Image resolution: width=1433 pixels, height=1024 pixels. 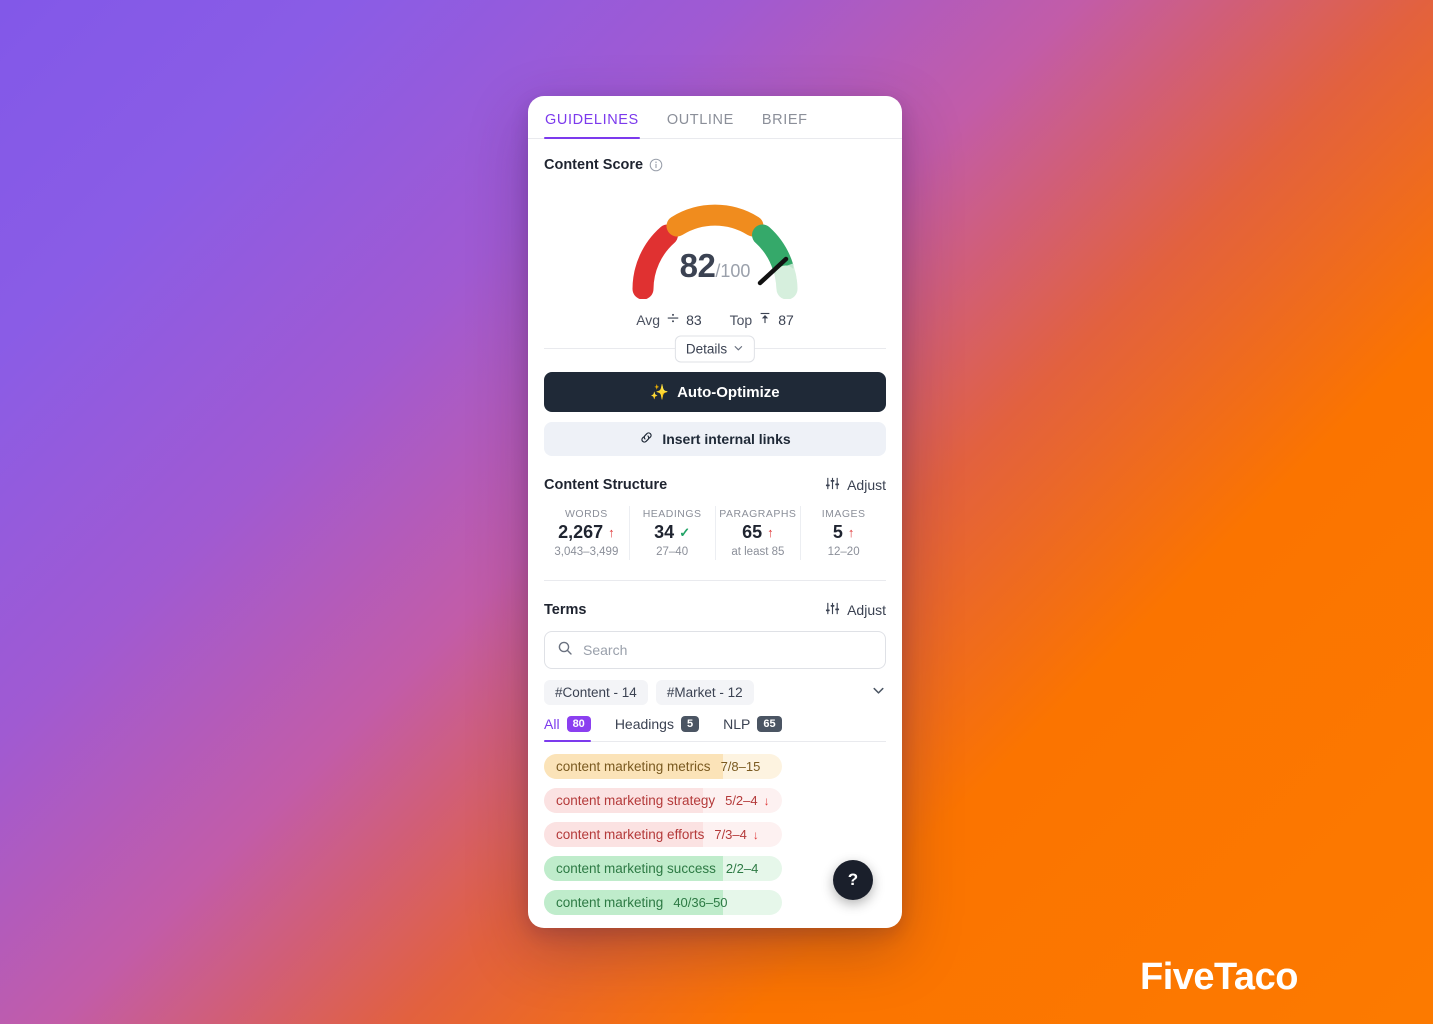 I want to click on tab-brief: BRIEF, so click(x=785, y=125).